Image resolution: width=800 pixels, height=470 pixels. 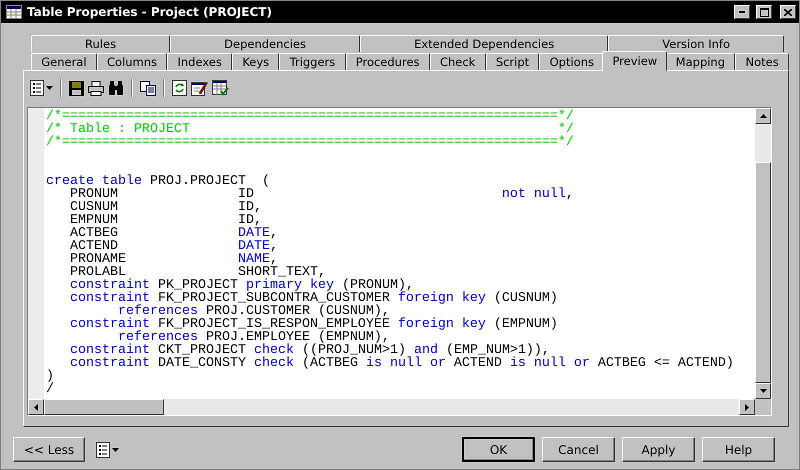 I want to click on tab: Check, so click(x=458, y=61).